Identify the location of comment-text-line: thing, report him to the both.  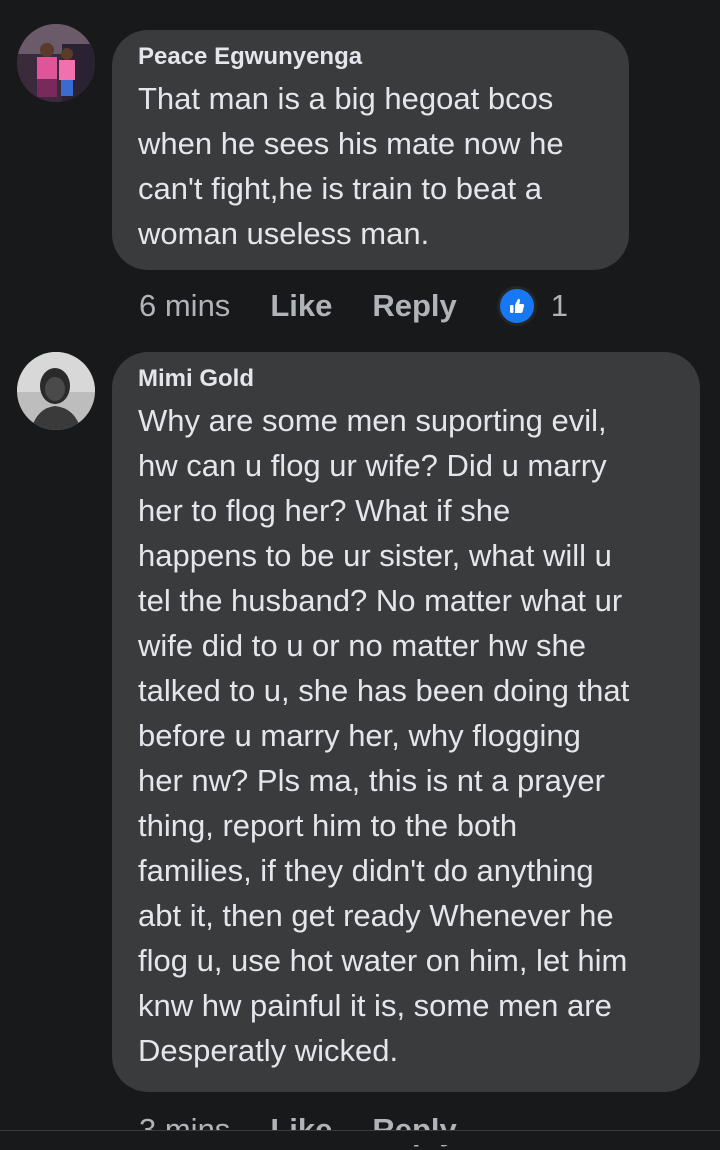
(328, 825).